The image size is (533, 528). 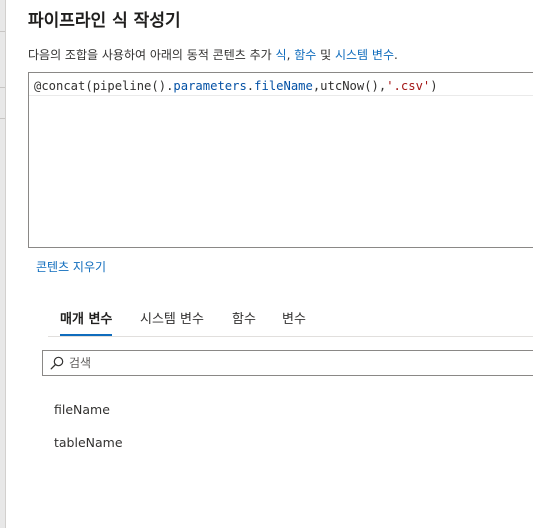 I want to click on description-suffix: ., so click(x=395, y=55).